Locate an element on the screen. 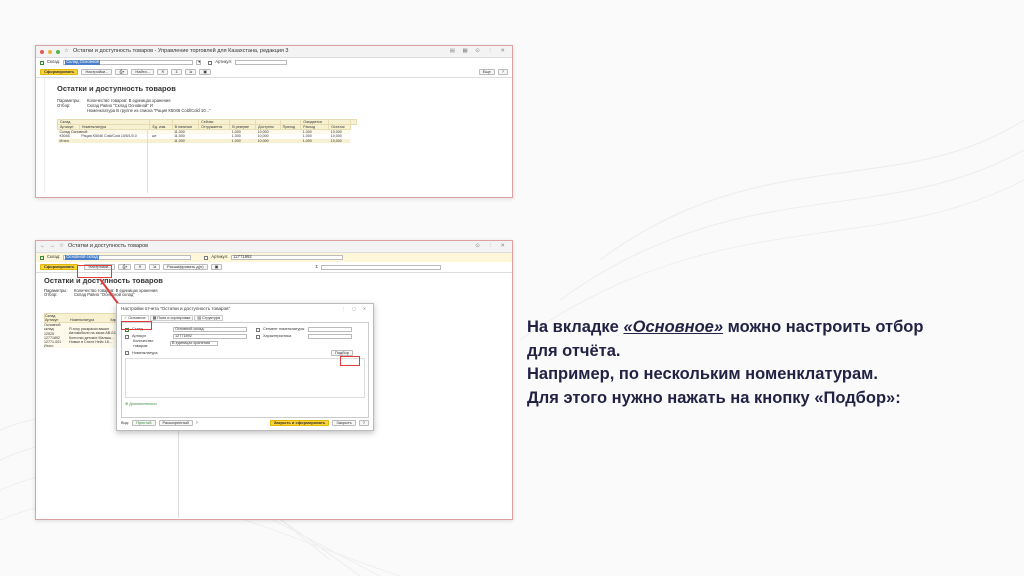 Image resolution: width=1024 pixels, height=576 pixels. close-dot-icon is located at coordinates (42, 51).